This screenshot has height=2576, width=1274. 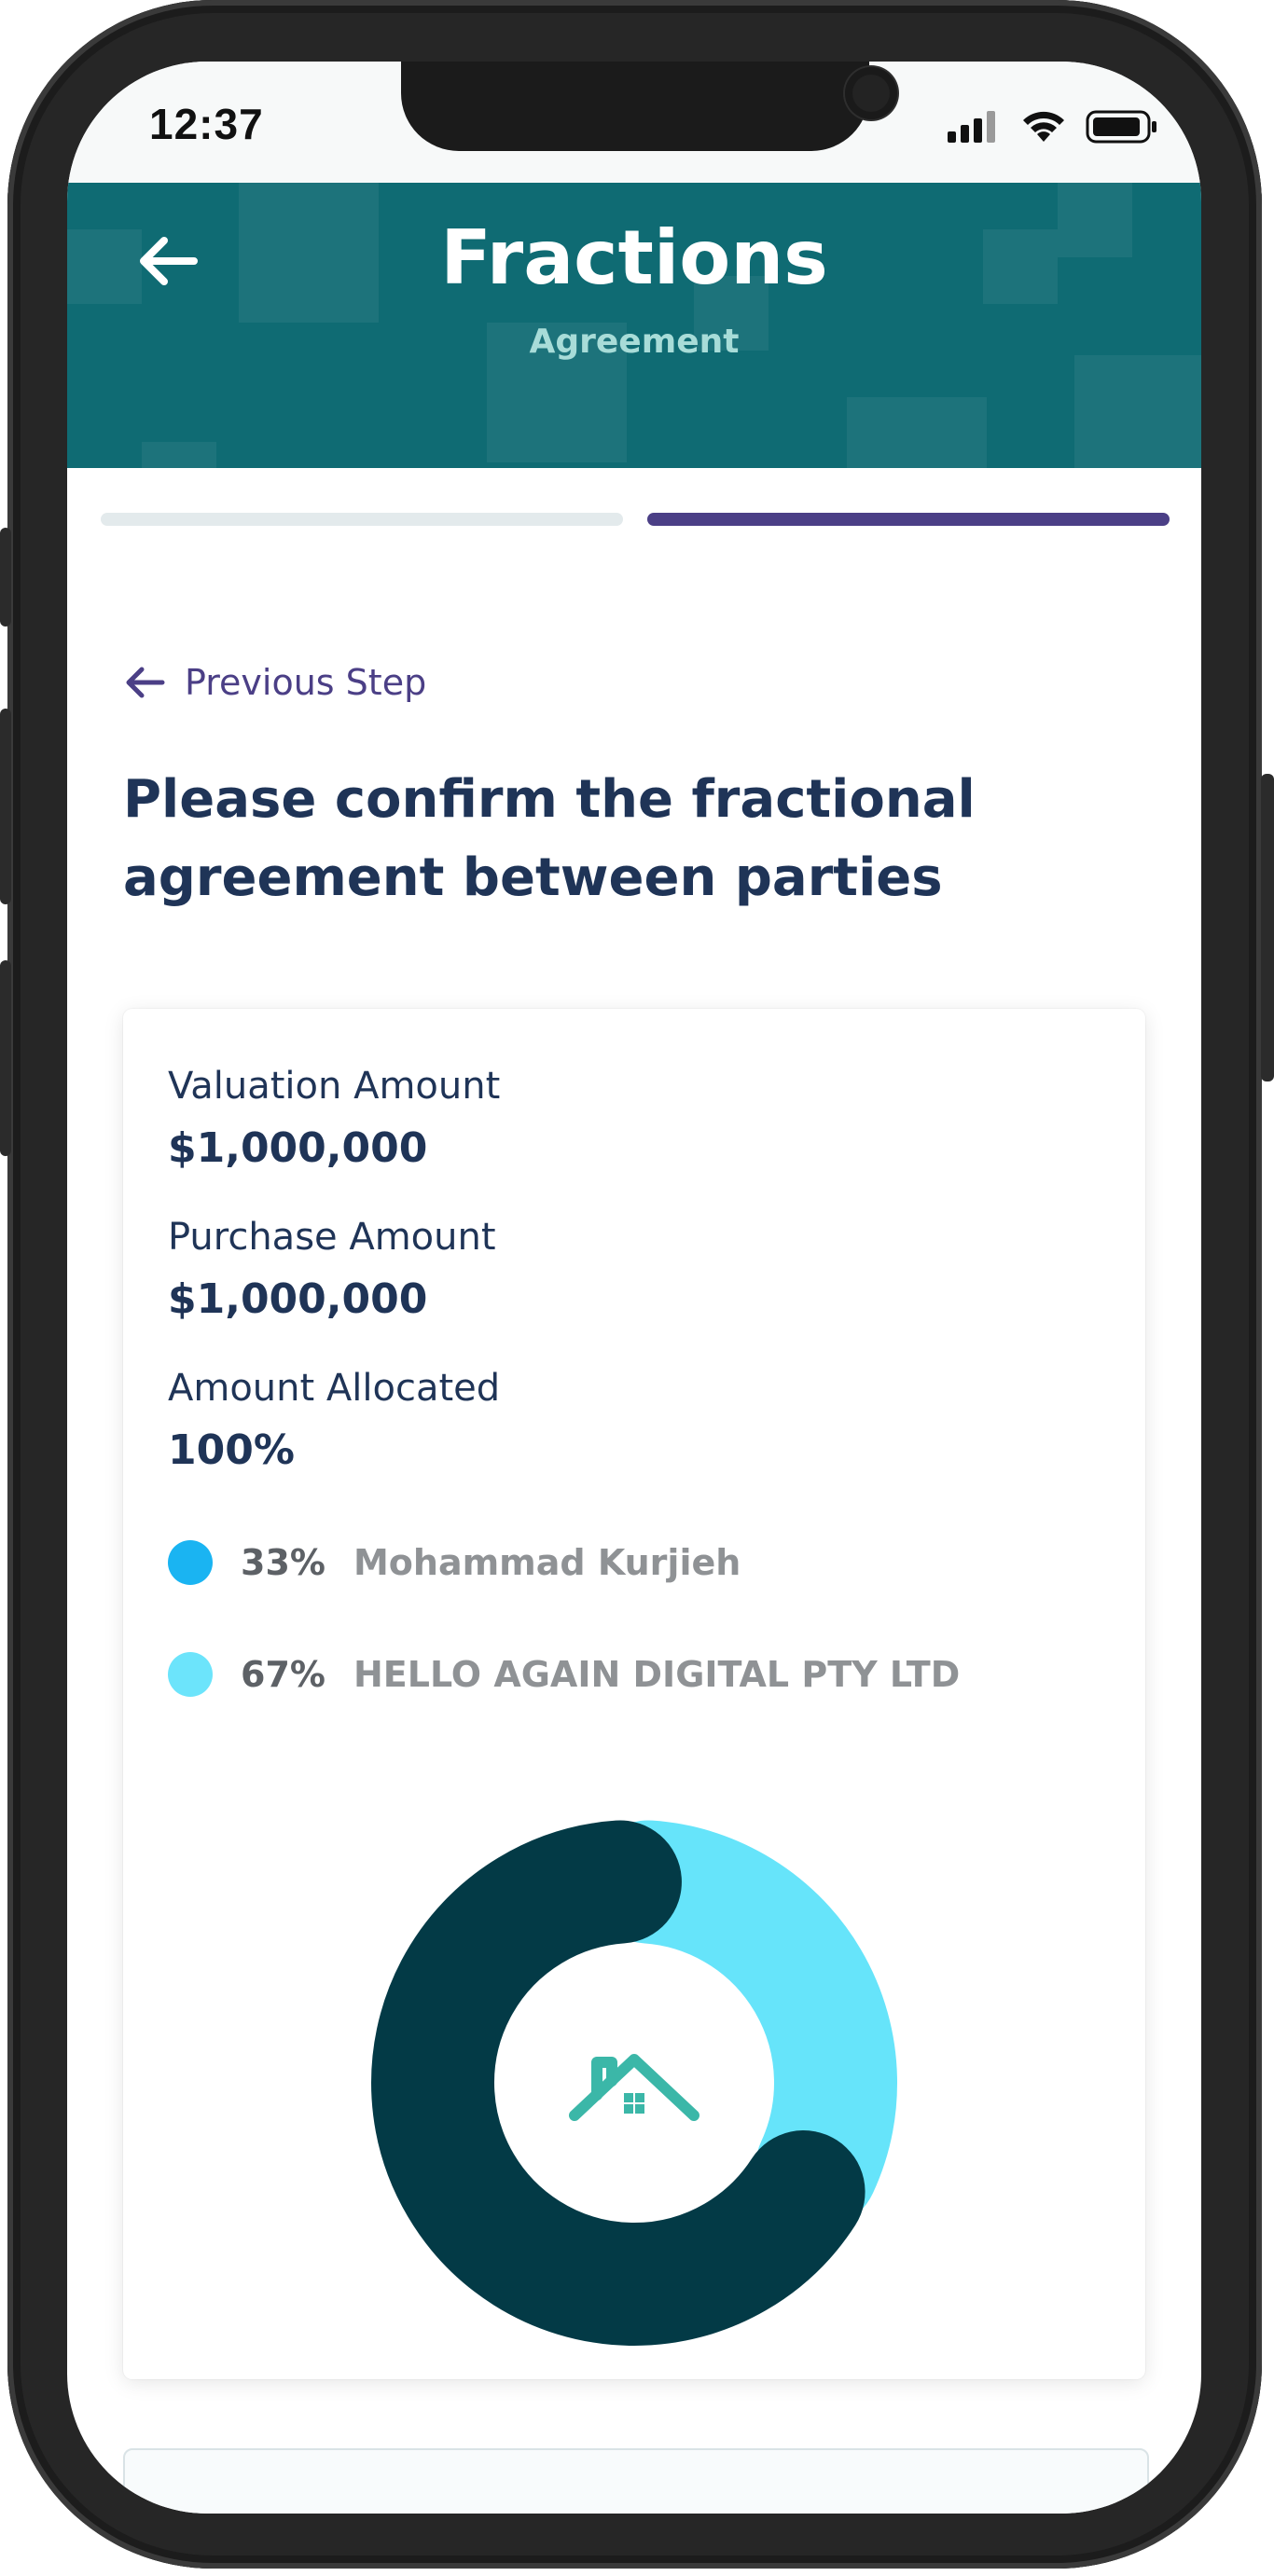 I want to click on volume-down-button, so click(x=6, y=1058).